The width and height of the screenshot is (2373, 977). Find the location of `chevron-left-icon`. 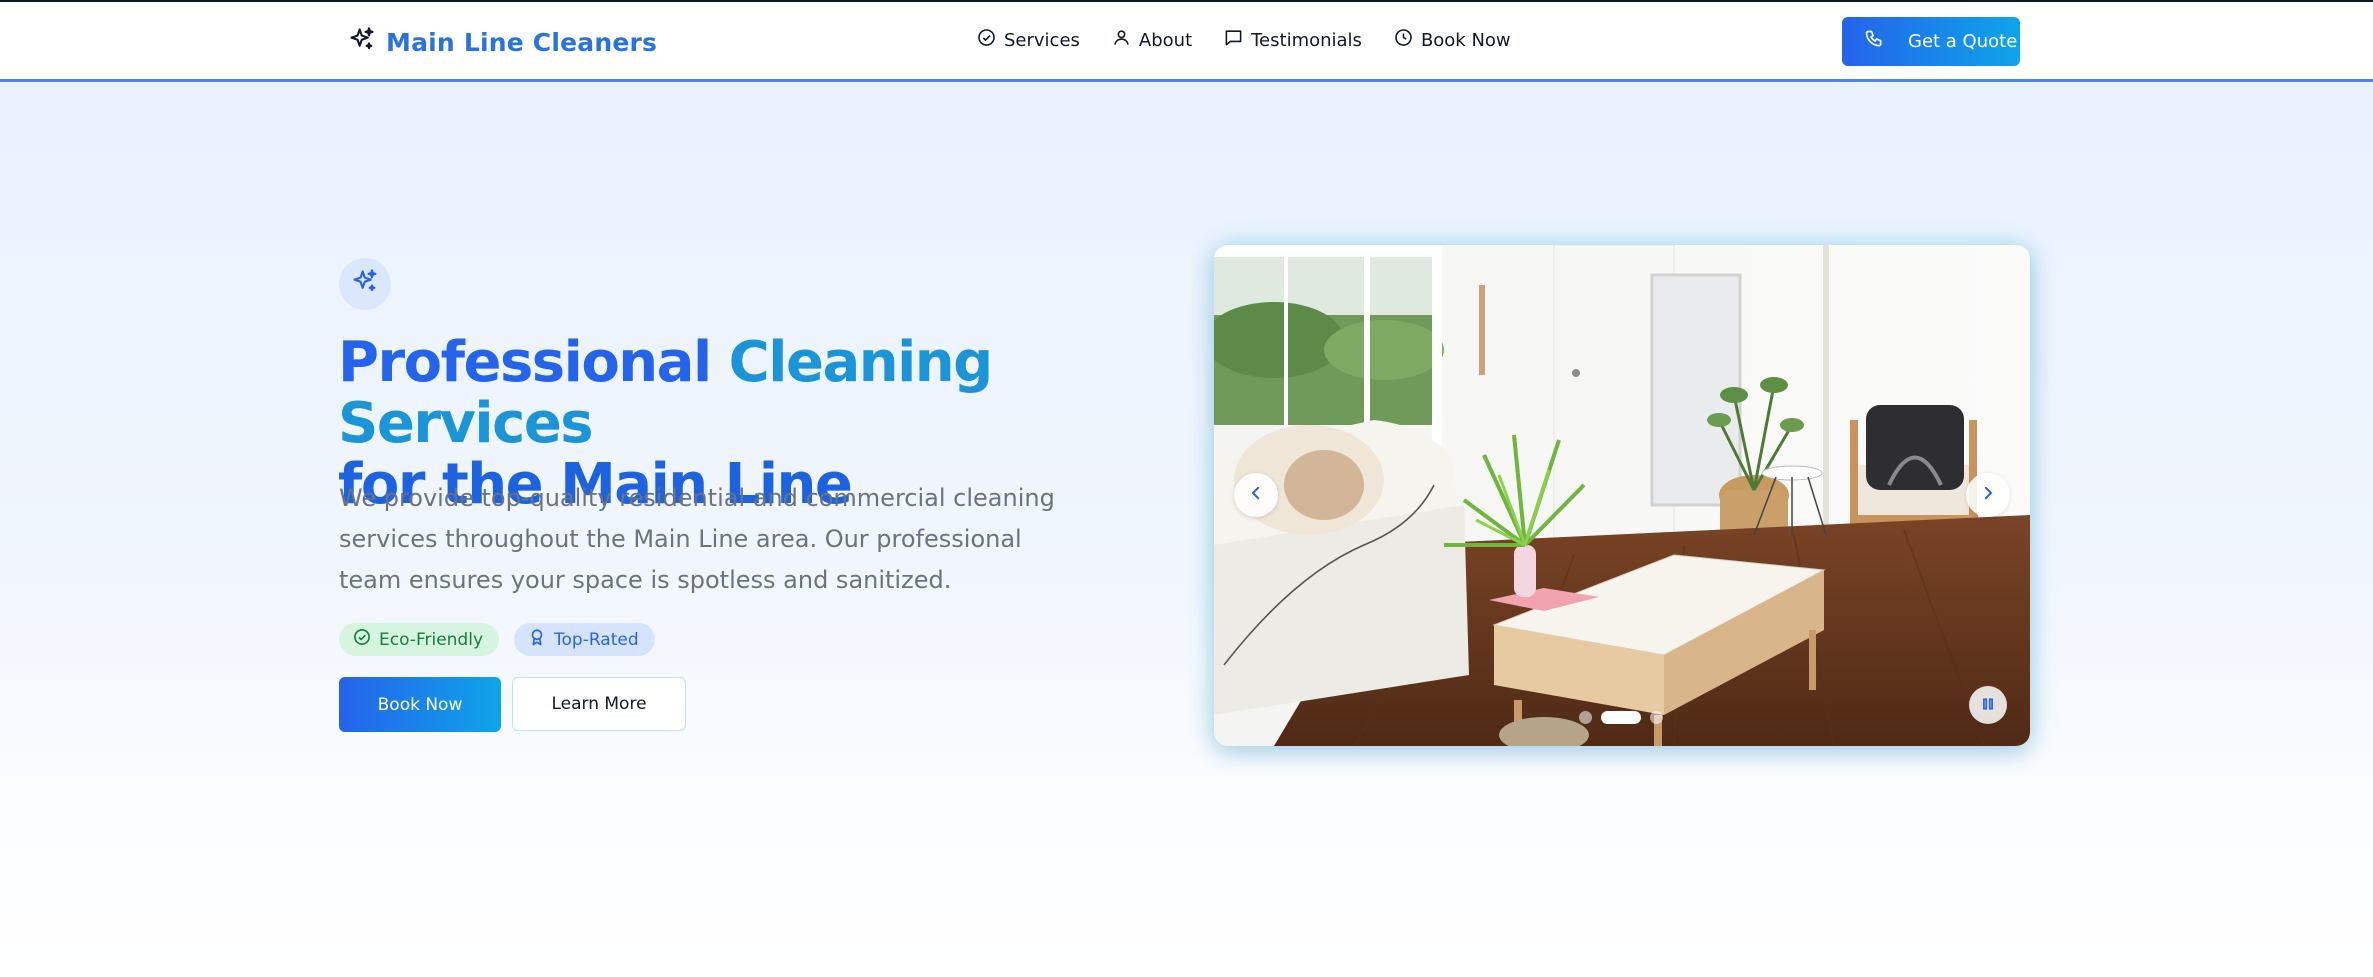

chevron-left-icon is located at coordinates (1256, 495).